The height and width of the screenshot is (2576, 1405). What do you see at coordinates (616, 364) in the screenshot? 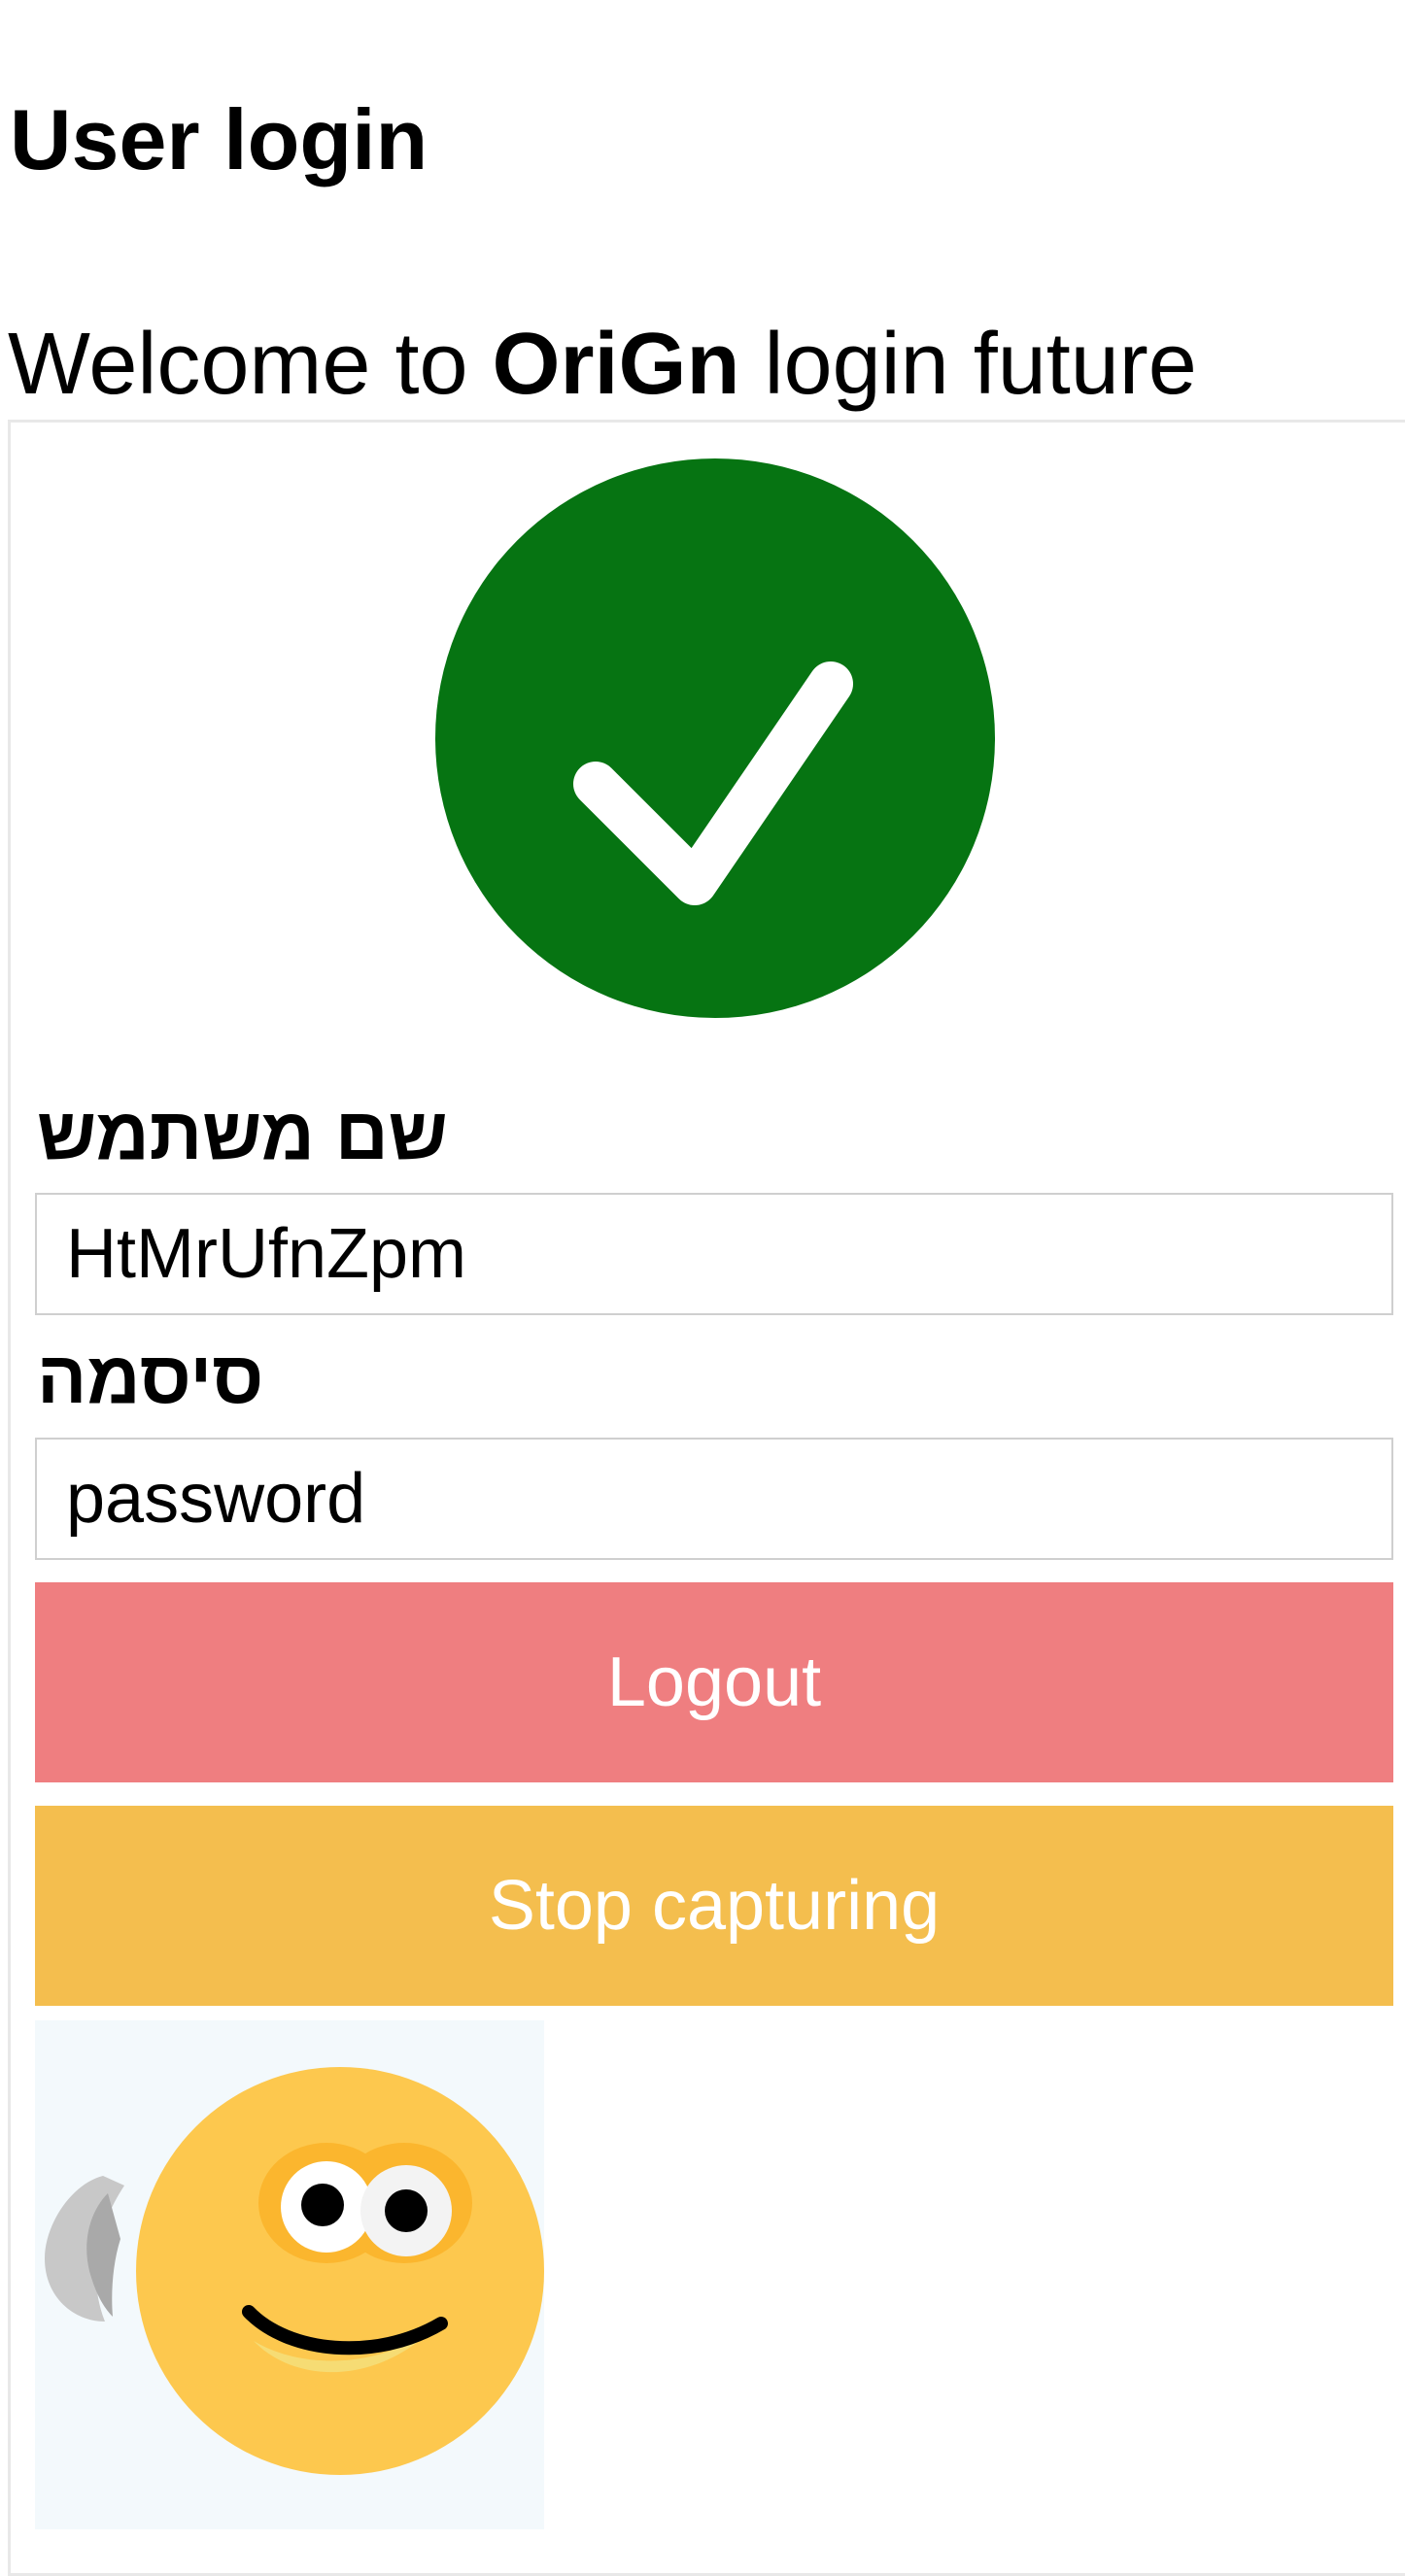
I see `brand-name: OriGn` at bounding box center [616, 364].